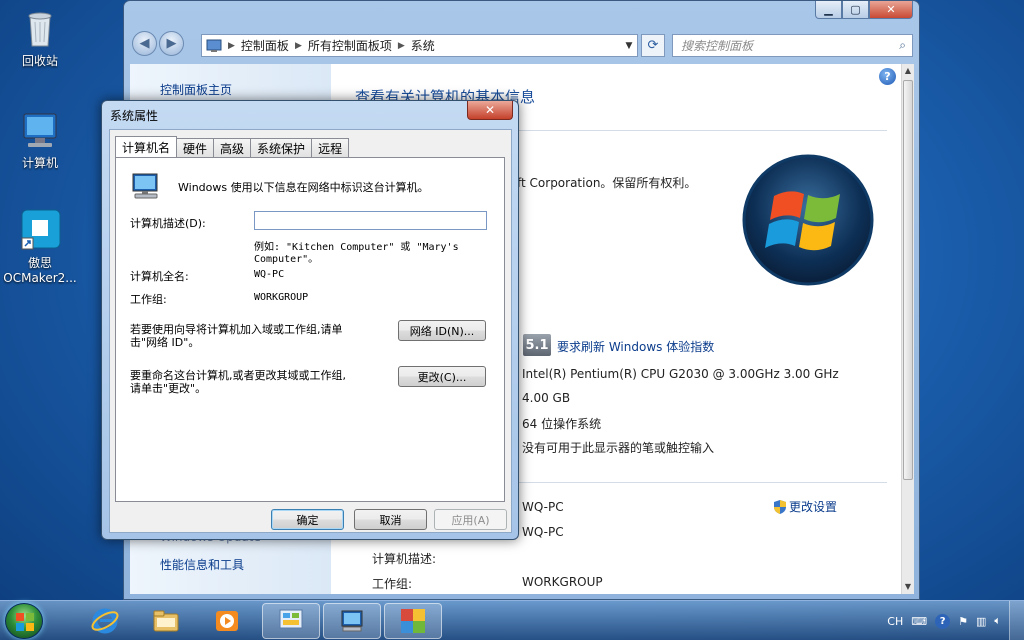 This screenshot has height=640, width=1024. I want to click on taskbar-system-properties, so click(352, 621).